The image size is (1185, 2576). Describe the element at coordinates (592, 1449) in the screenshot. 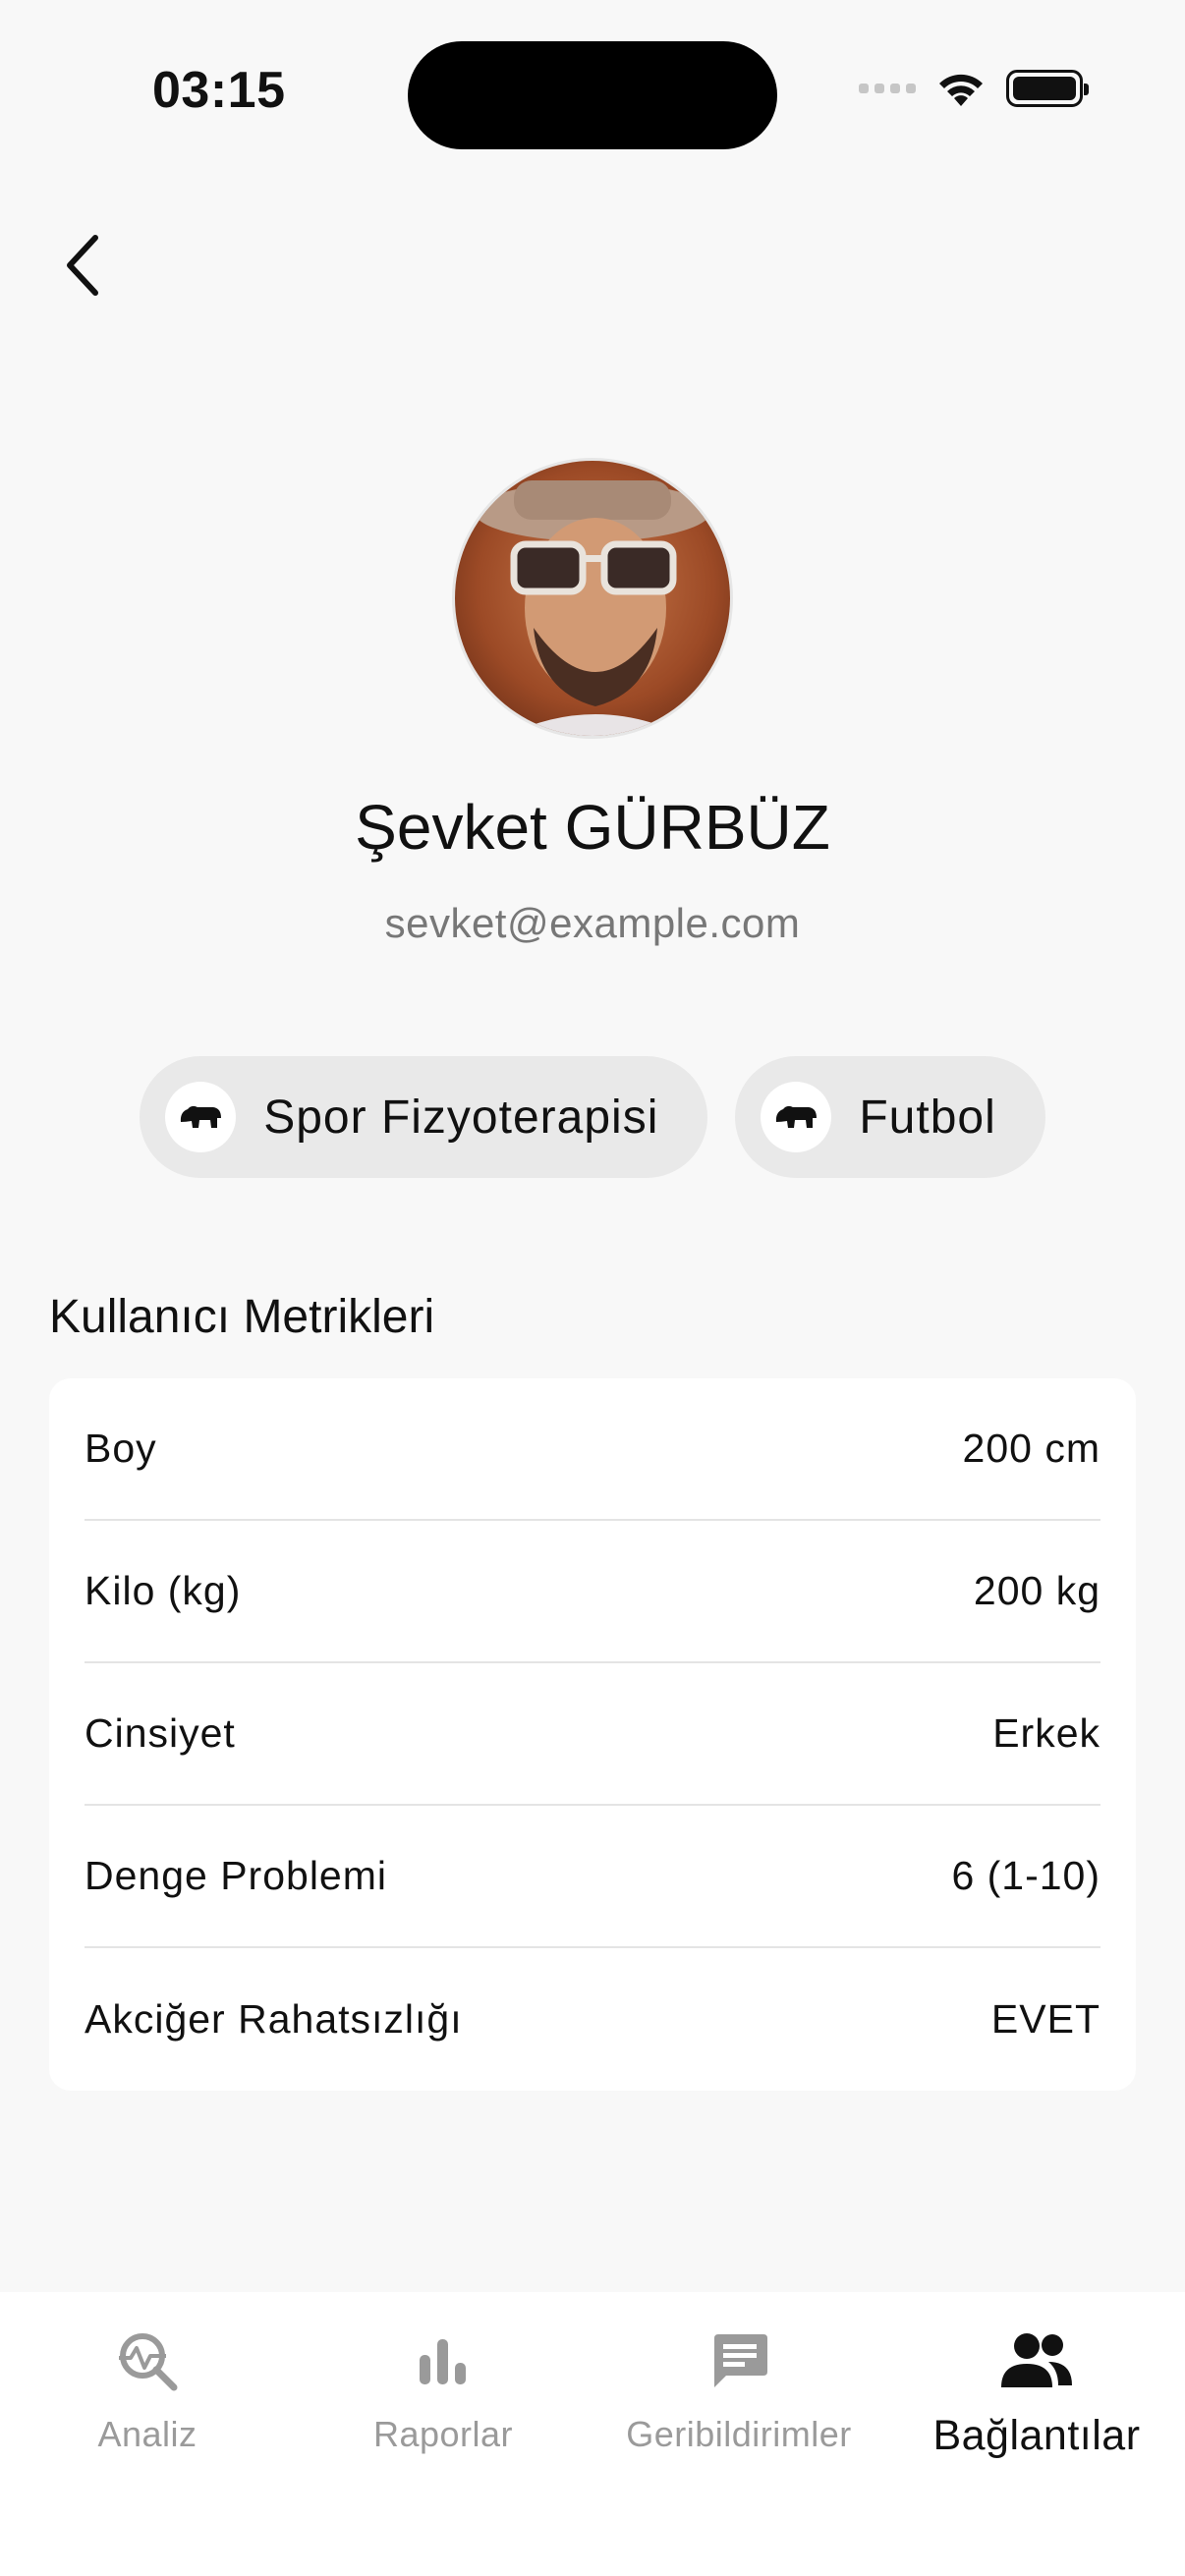

I see `metric-row-boy: Boy 200 cm` at that location.